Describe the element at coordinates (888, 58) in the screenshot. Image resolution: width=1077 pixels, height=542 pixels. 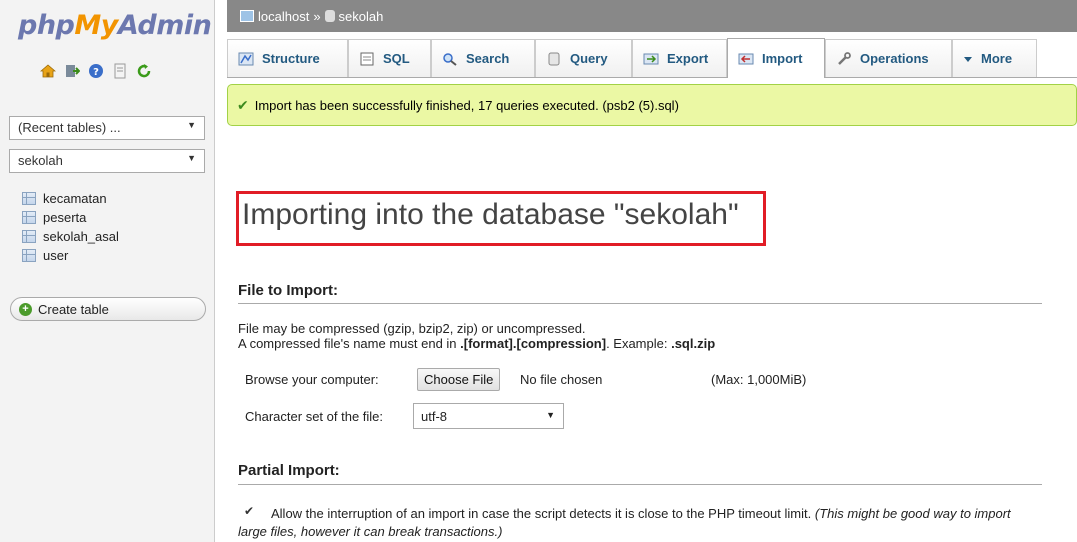
I see `tab-operations: Operations` at that location.